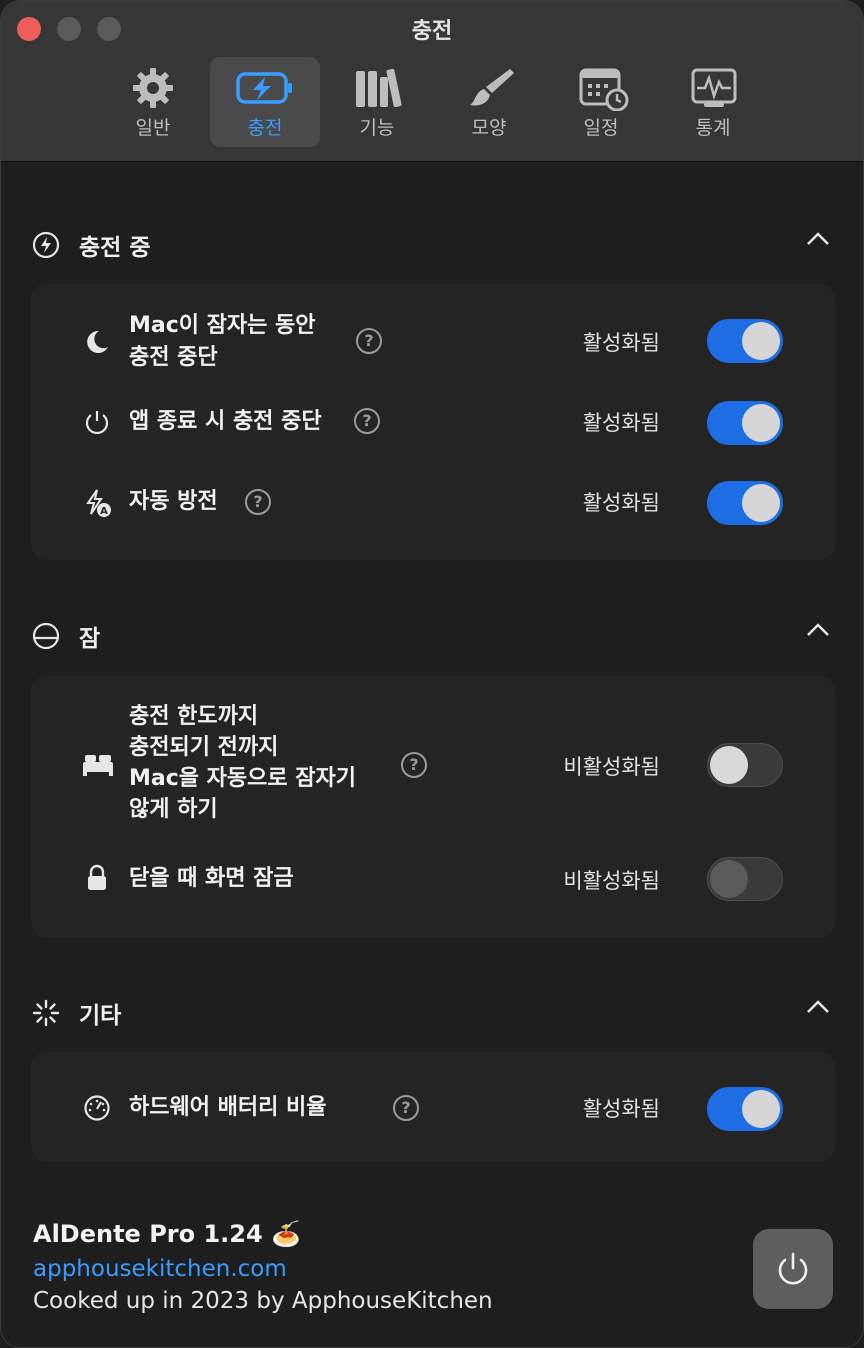  I want to click on tab-general-label: 일반, so click(153, 128).